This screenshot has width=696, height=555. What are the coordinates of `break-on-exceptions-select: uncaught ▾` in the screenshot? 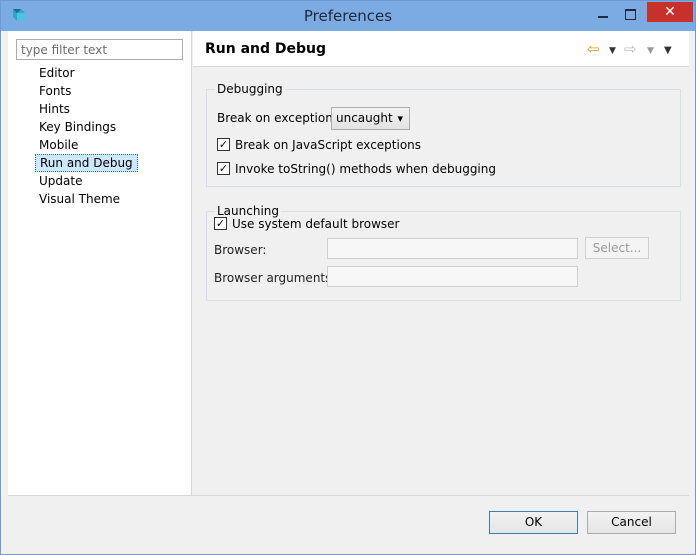 It's located at (370, 118).